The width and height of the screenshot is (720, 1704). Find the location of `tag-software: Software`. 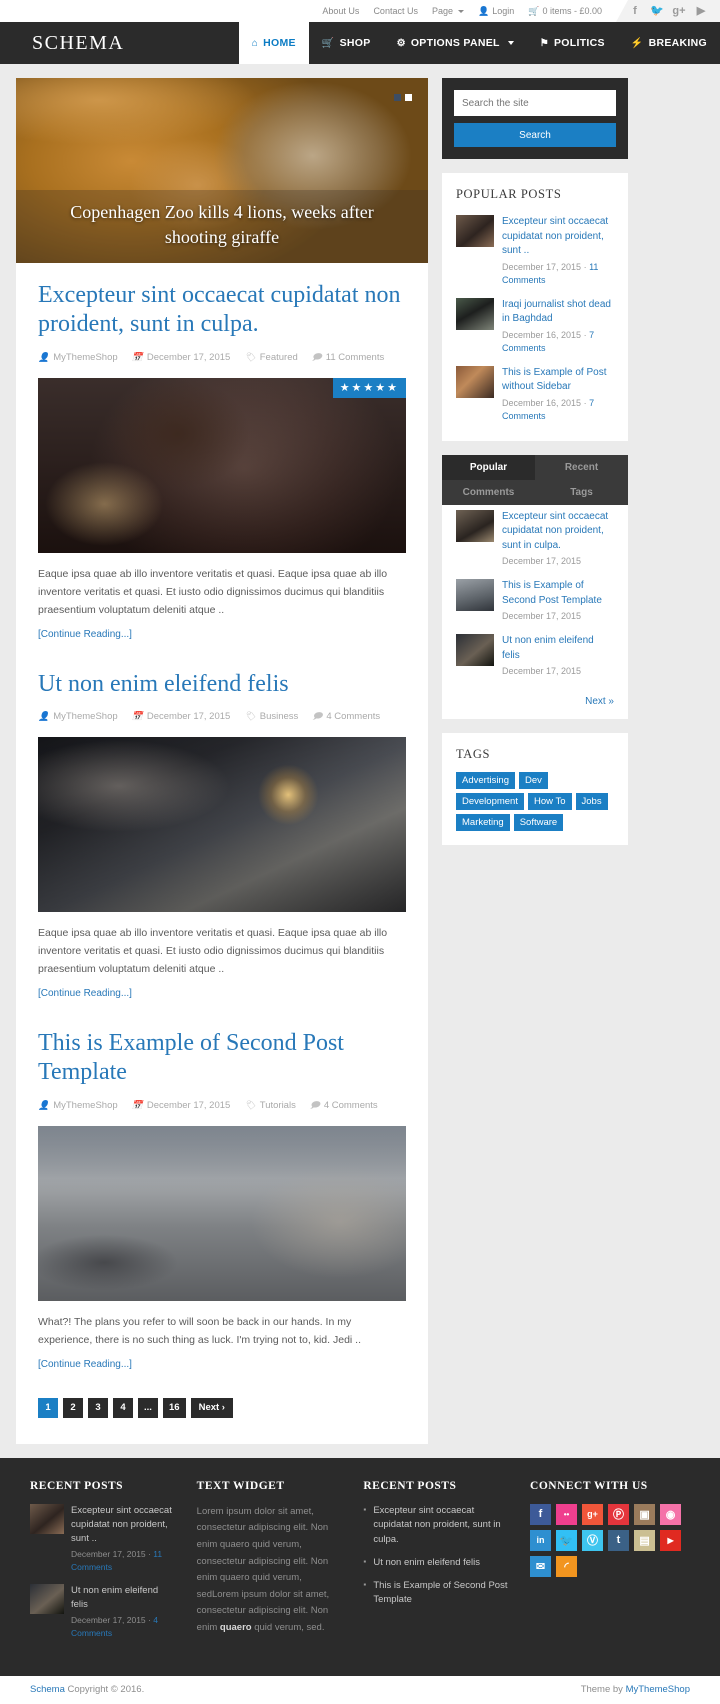

tag-software: Software is located at coordinates (538, 823).